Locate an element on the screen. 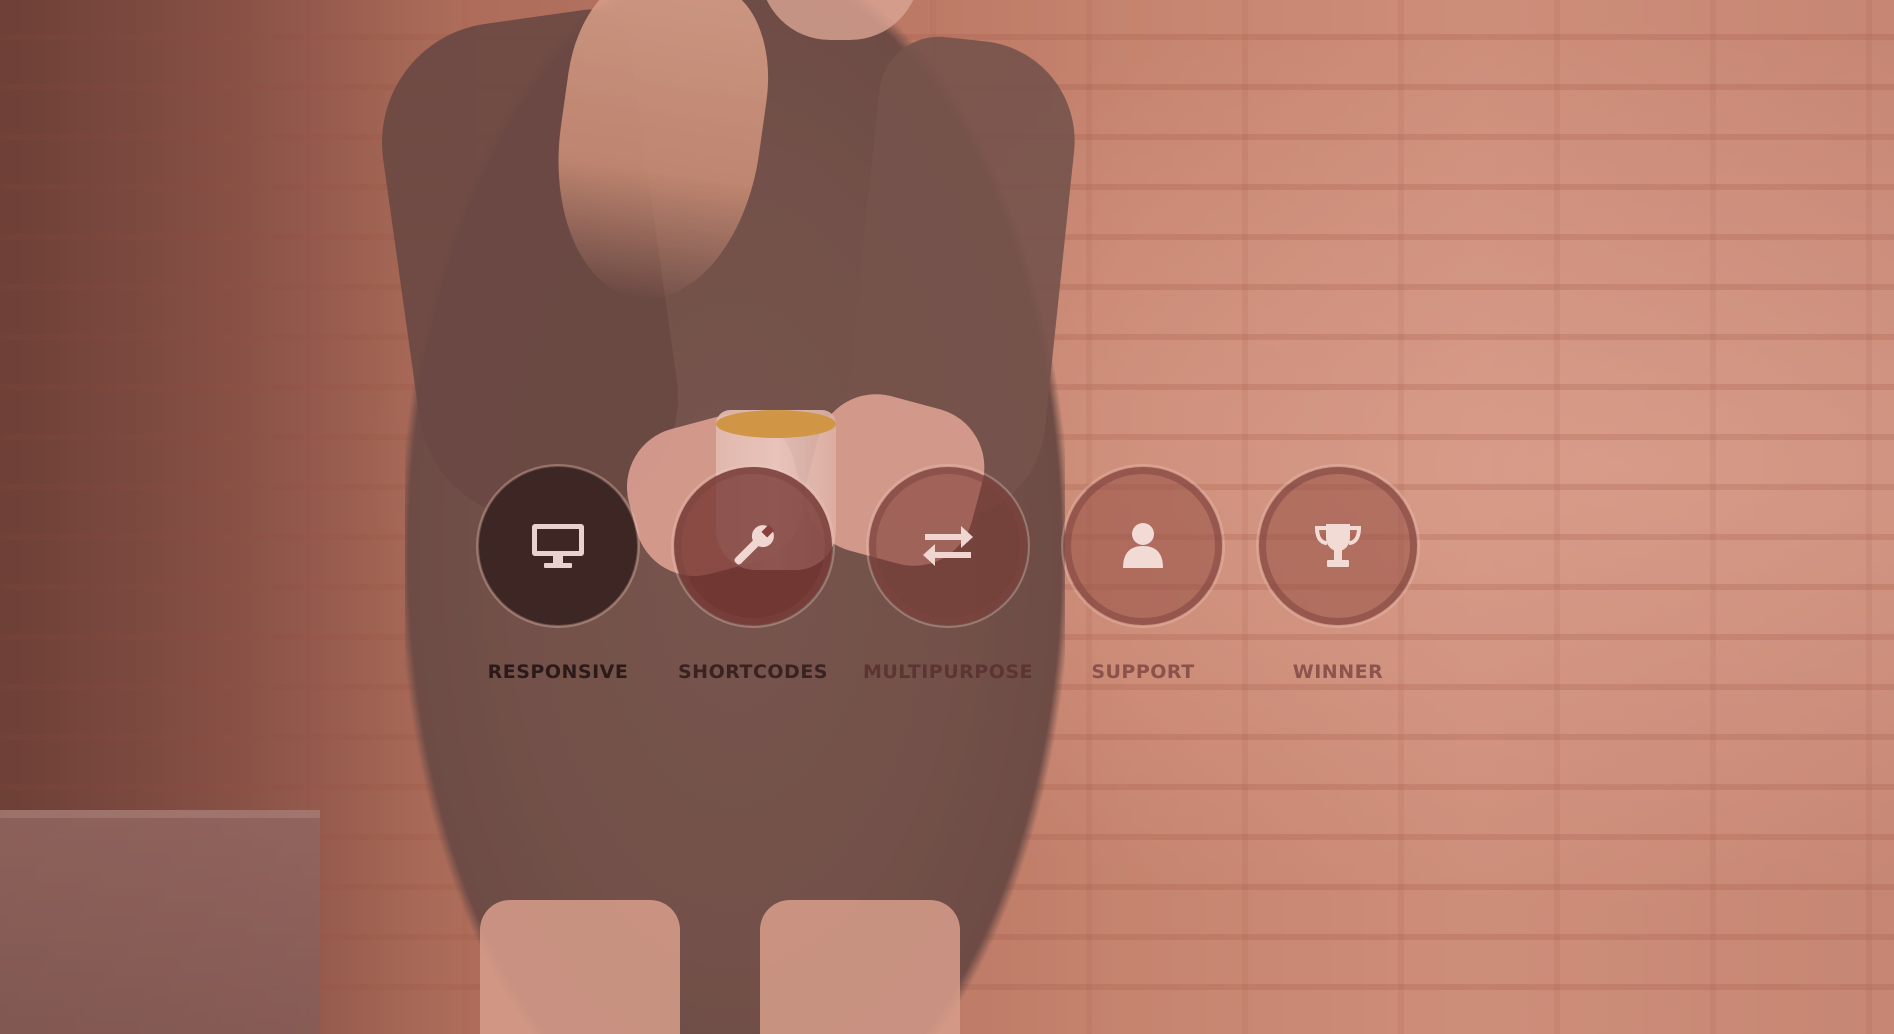 The height and width of the screenshot is (1034, 1894). feature-shortcodes-circle is located at coordinates (753, 546).